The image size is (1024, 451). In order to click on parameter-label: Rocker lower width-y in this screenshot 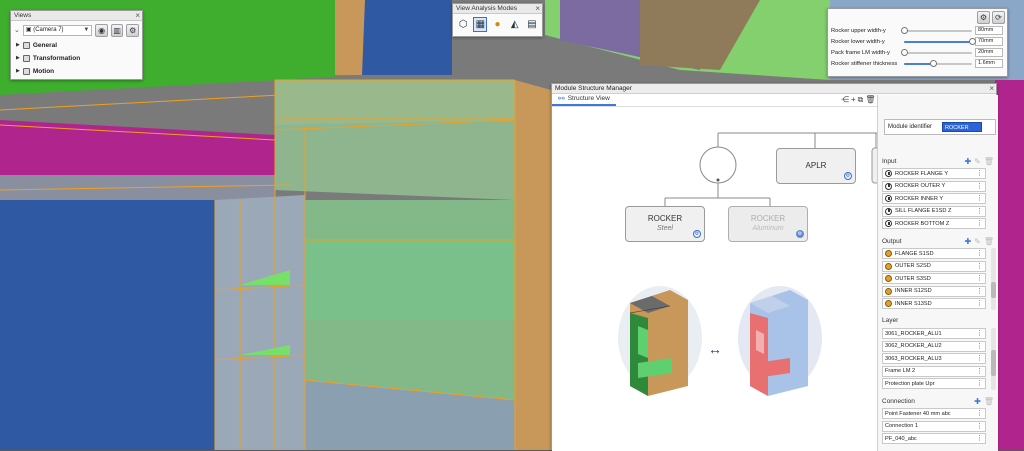, I will do `click(858, 41)`.